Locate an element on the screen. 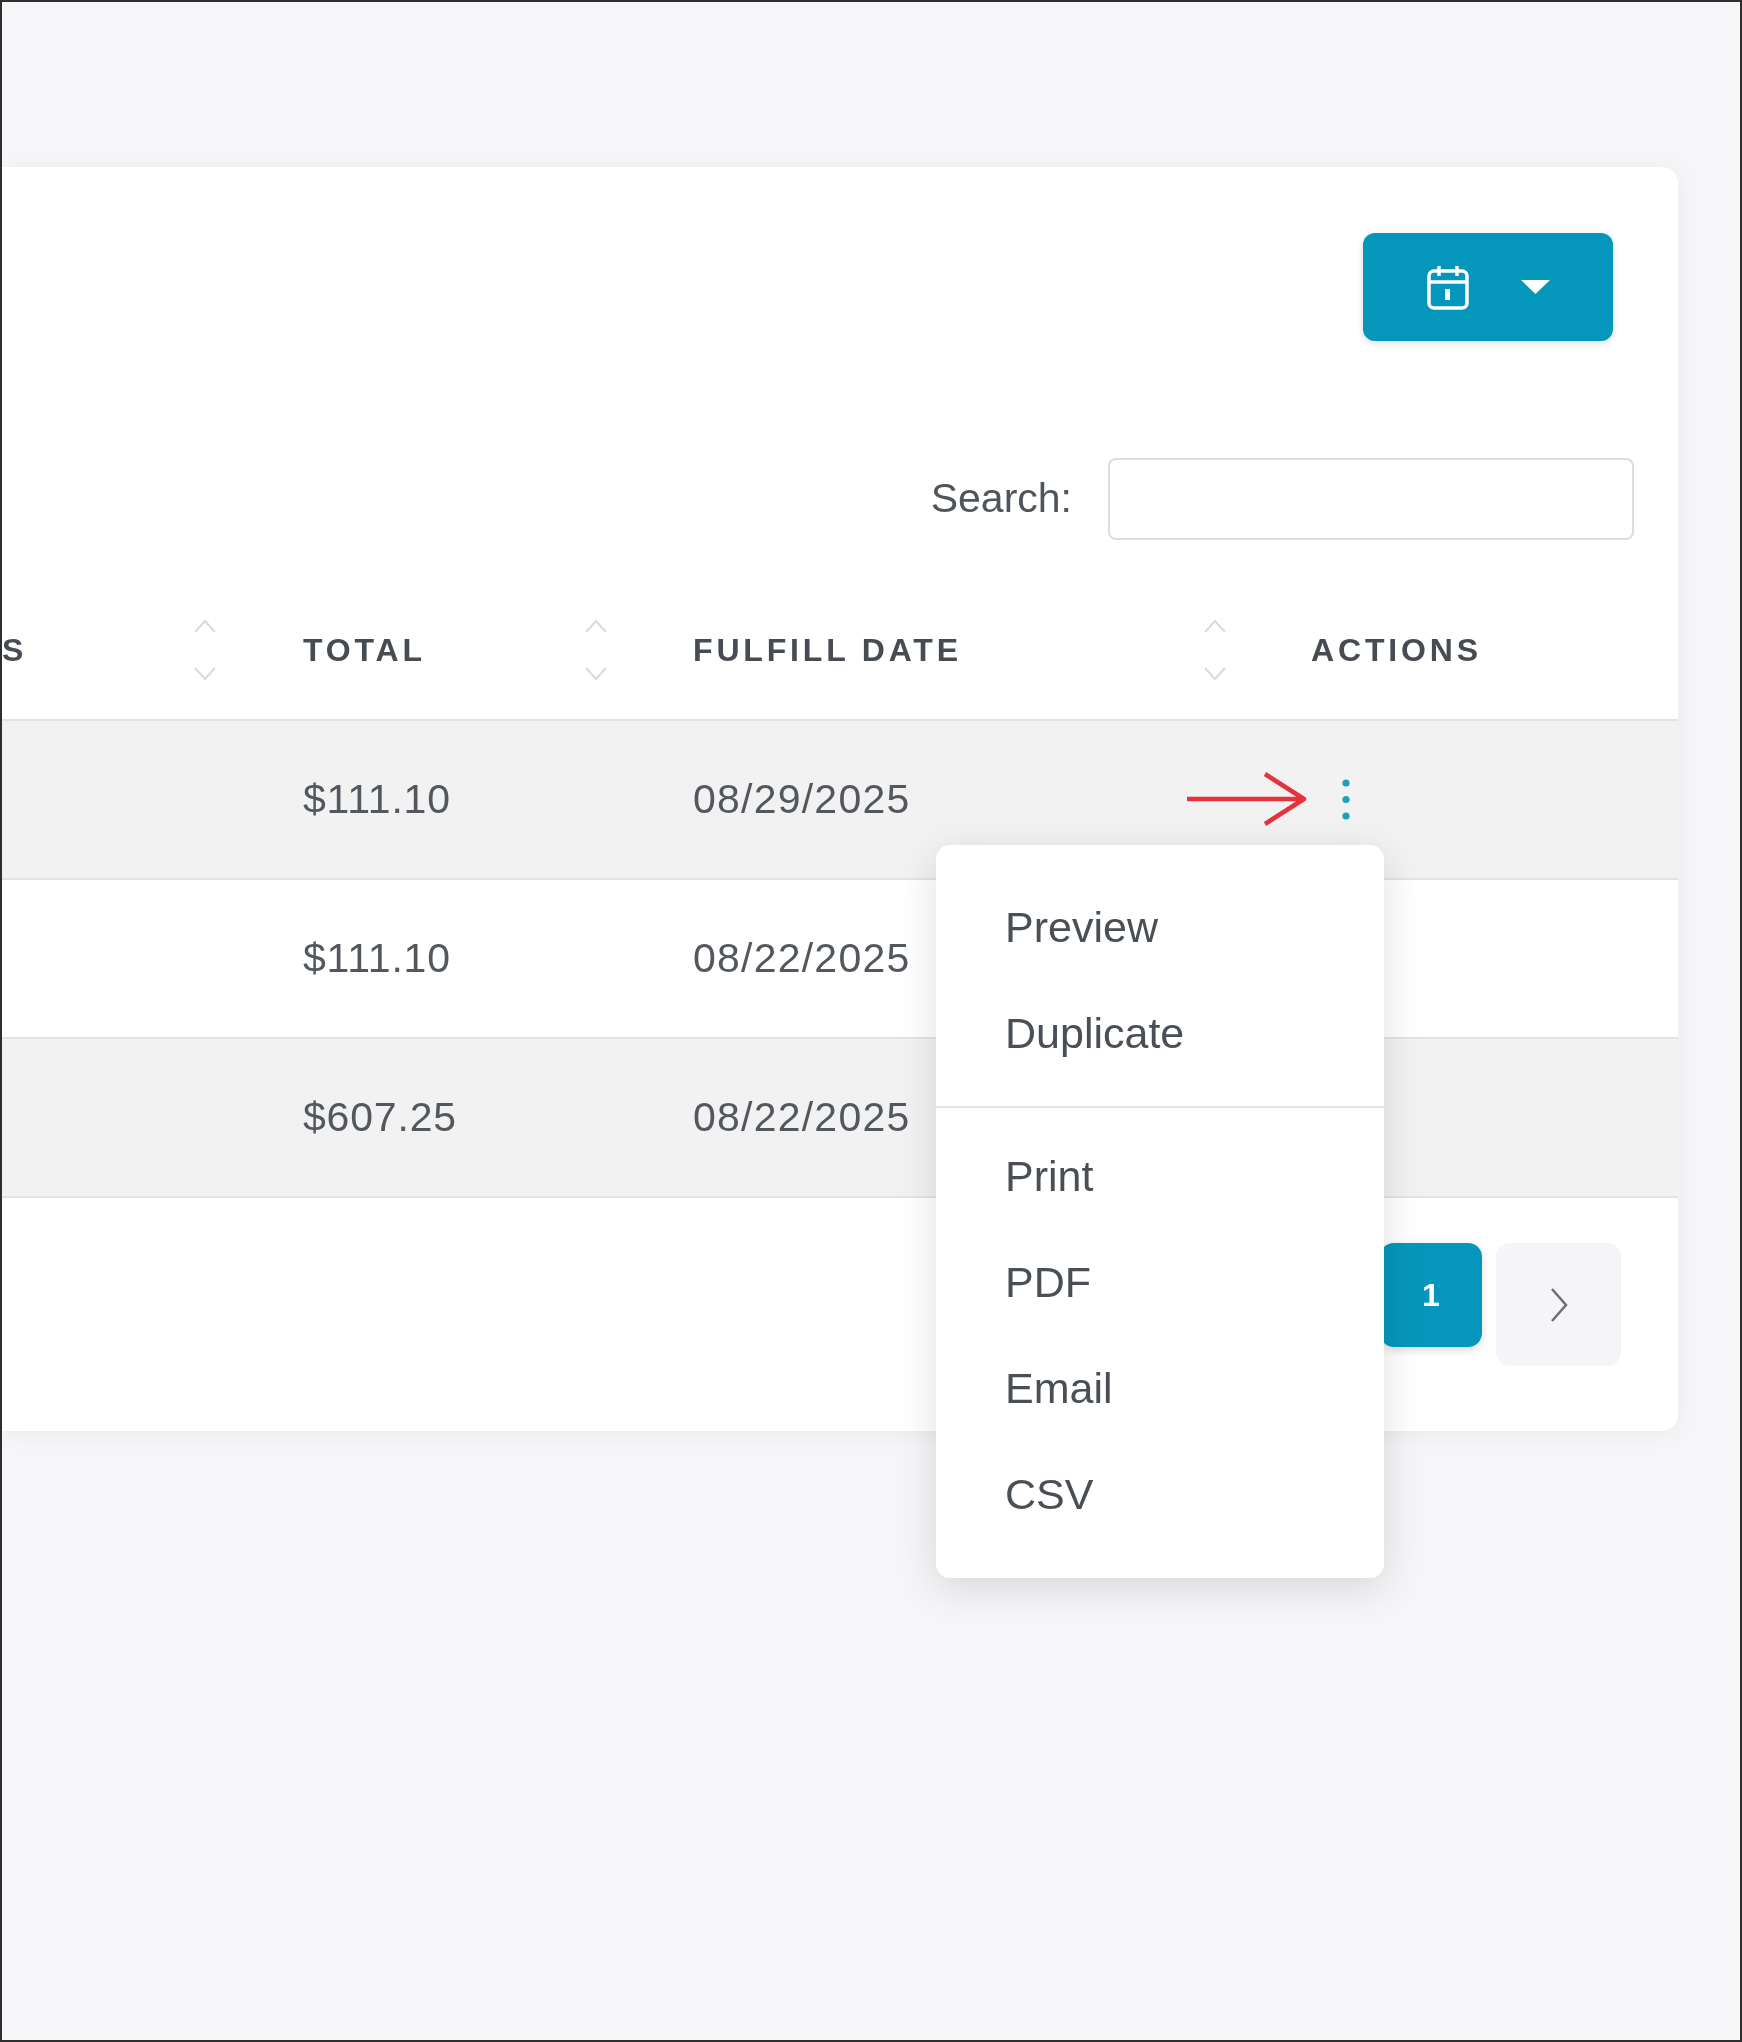 The height and width of the screenshot is (2042, 1742). chevron-right-icon is located at coordinates (1558, 1304).